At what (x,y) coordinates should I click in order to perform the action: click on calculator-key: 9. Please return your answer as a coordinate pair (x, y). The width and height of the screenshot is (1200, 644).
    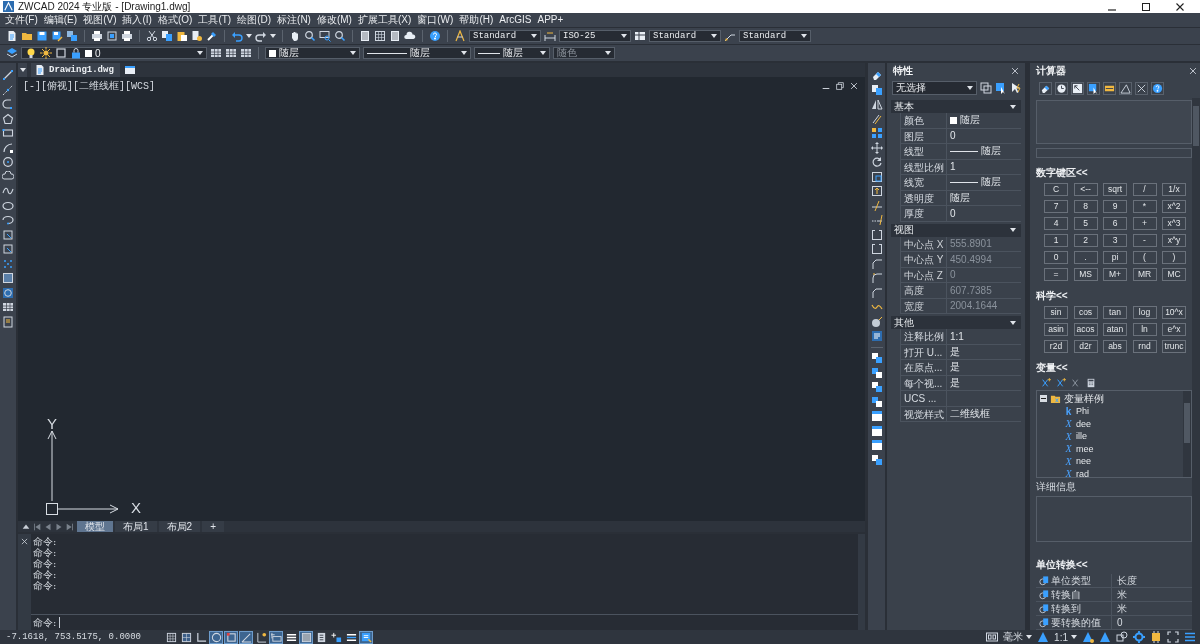
    Looking at the image, I should click on (1115, 207).